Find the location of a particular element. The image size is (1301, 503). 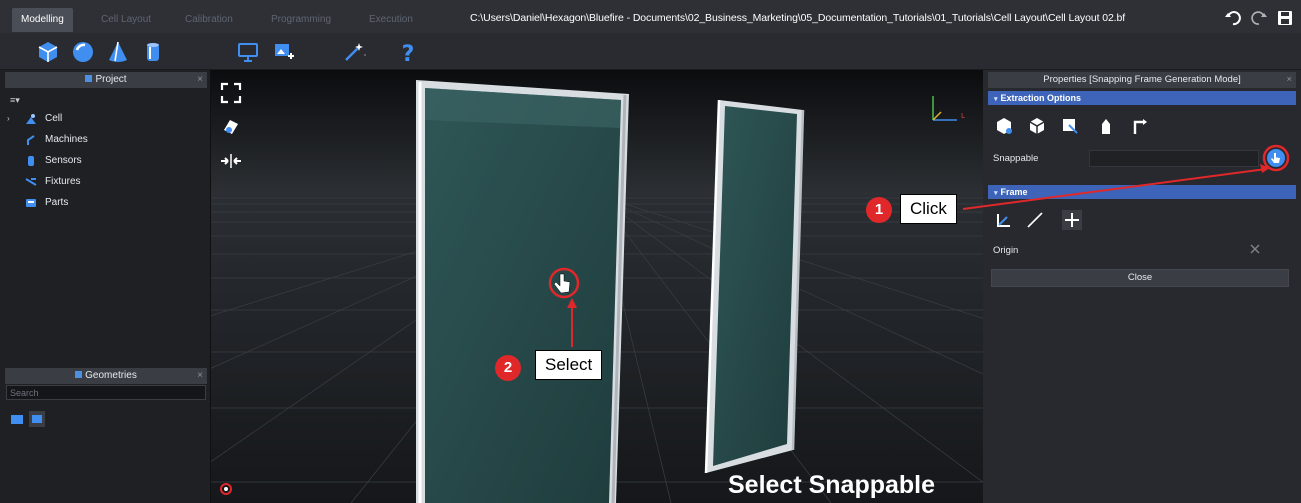

snappable-label: Snappable is located at coordinates (1016, 158).